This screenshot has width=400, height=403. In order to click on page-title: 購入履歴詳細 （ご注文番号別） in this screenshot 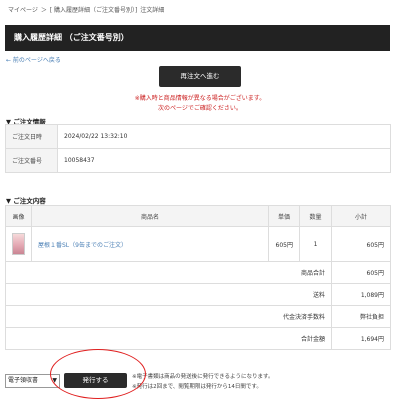, I will do `click(197, 38)`.